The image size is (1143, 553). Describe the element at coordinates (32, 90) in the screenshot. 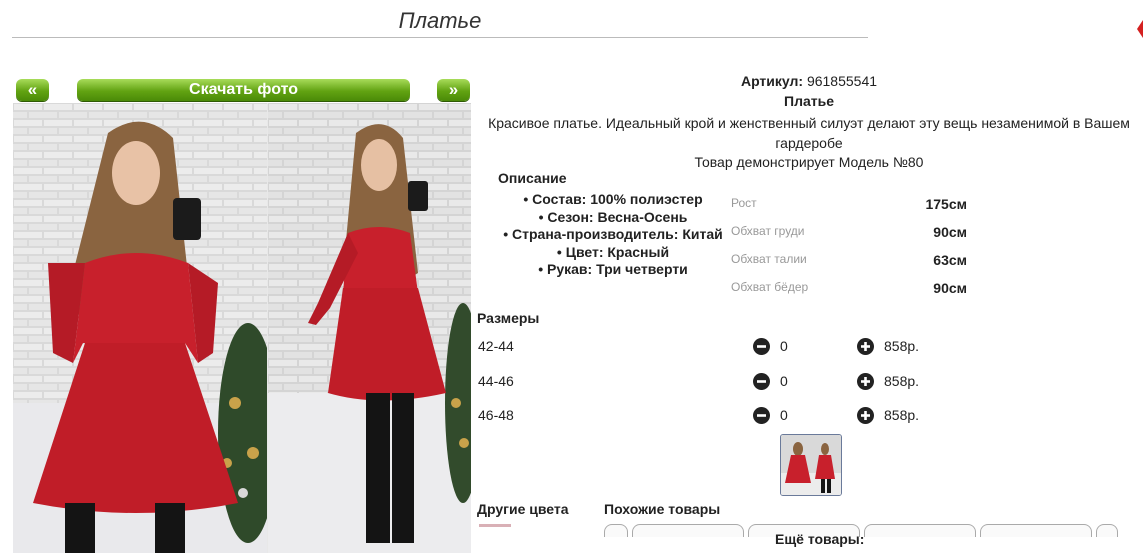

I see `prev-photo-button: «` at that location.